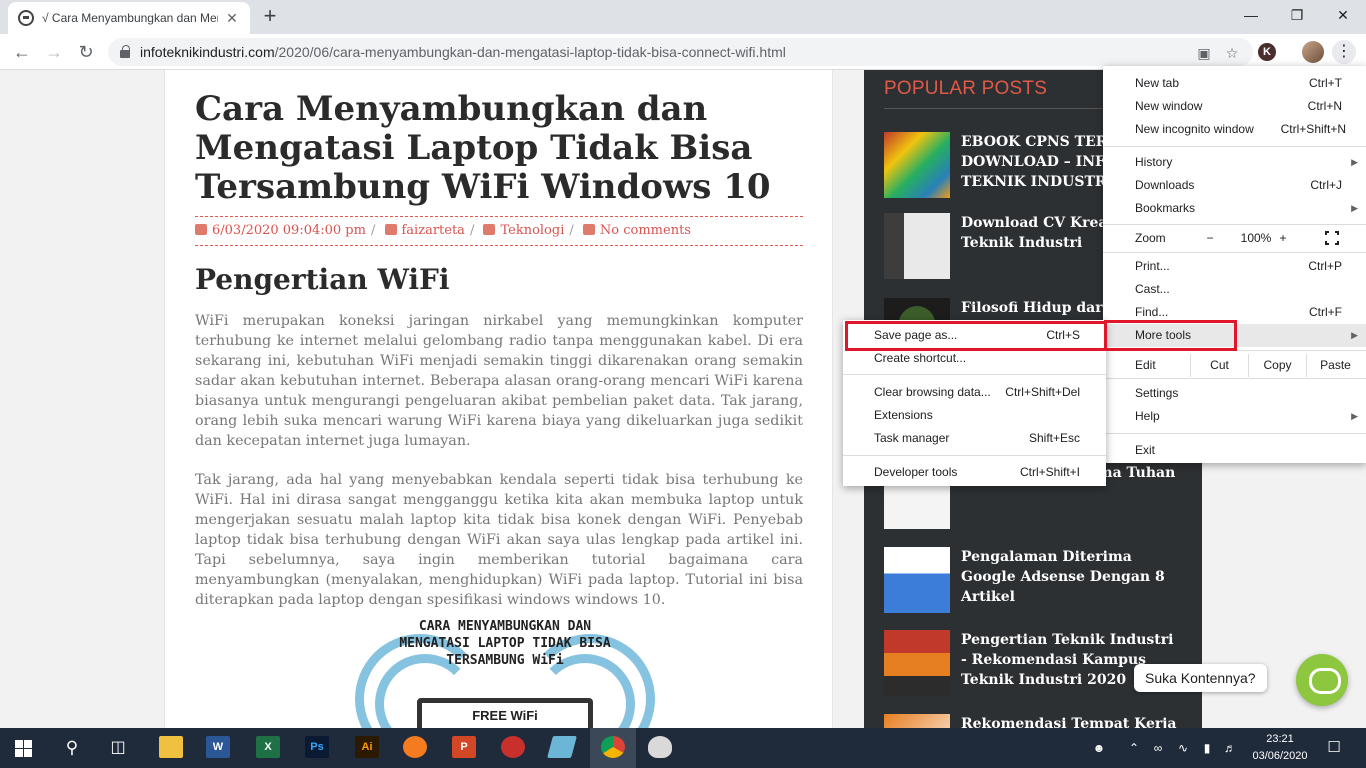 The width and height of the screenshot is (1366, 768). What do you see at coordinates (1234, 393) in the screenshot?
I see `menu-item-settings: Settings` at bounding box center [1234, 393].